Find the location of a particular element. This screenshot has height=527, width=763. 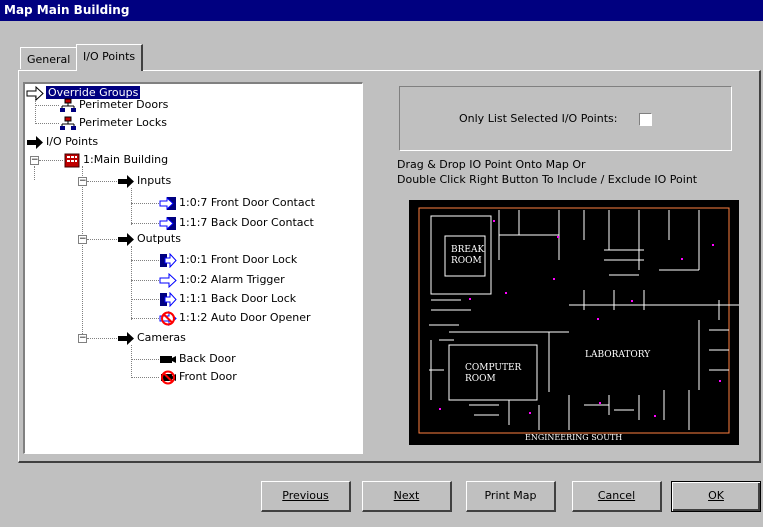

tree-item-label: 1:Main Building is located at coordinates (126, 159).